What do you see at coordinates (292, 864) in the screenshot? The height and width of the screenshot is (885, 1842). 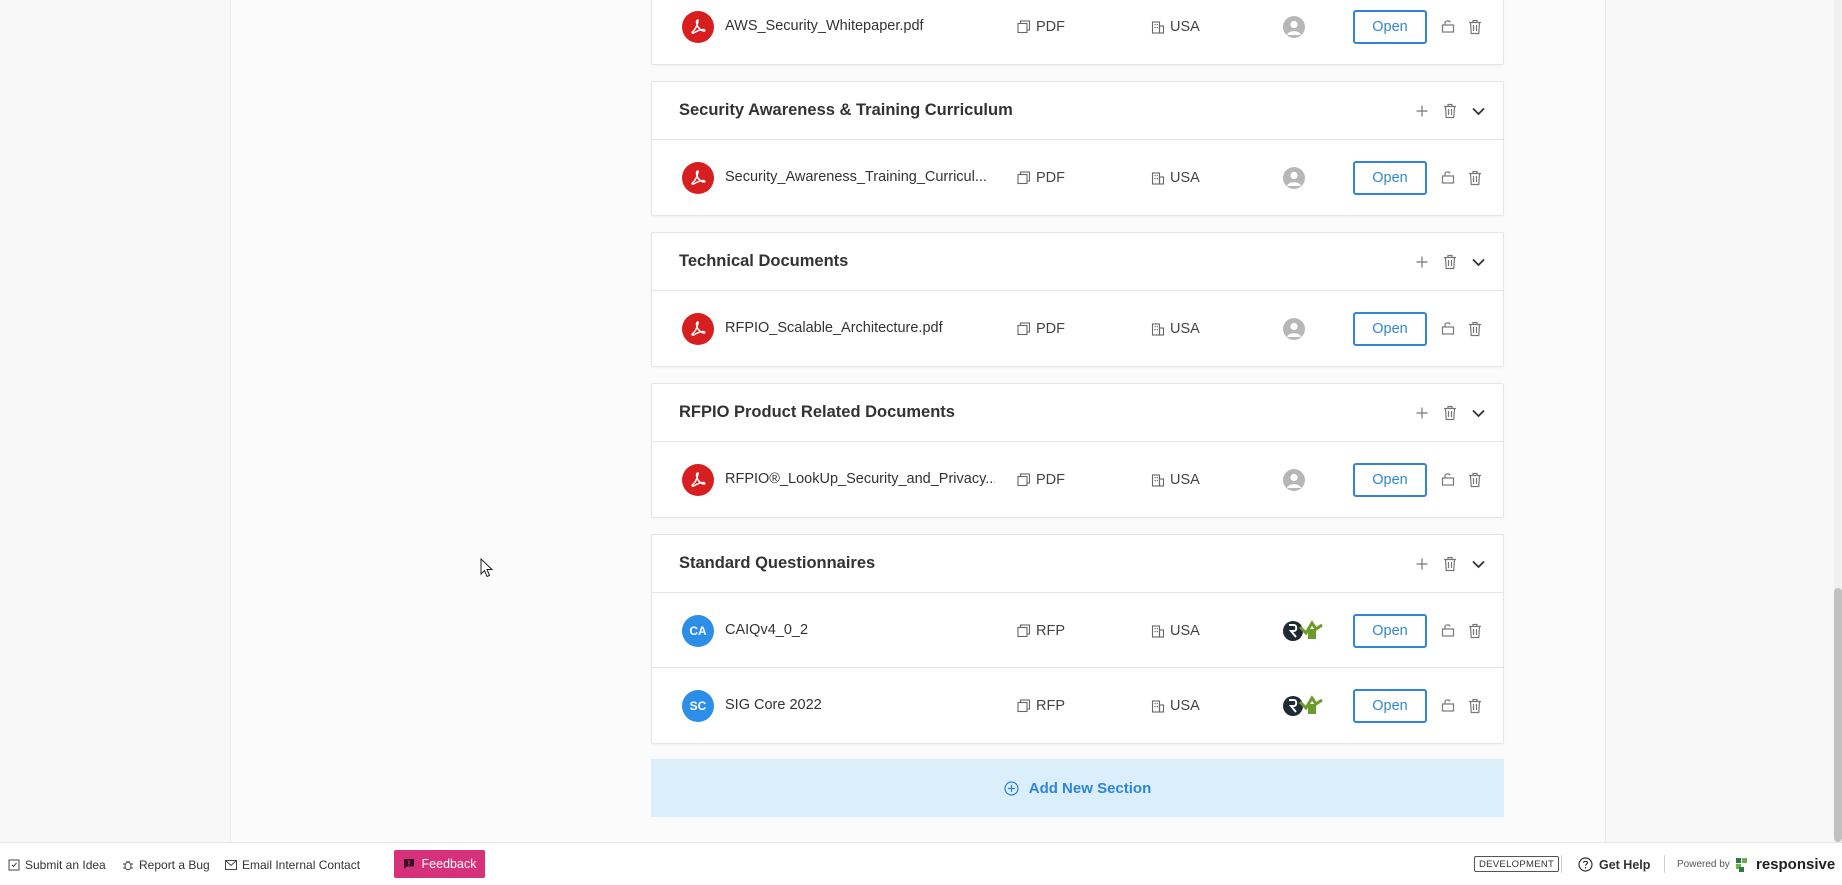 I see `email-contact-link: Email Internal Contact` at bounding box center [292, 864].